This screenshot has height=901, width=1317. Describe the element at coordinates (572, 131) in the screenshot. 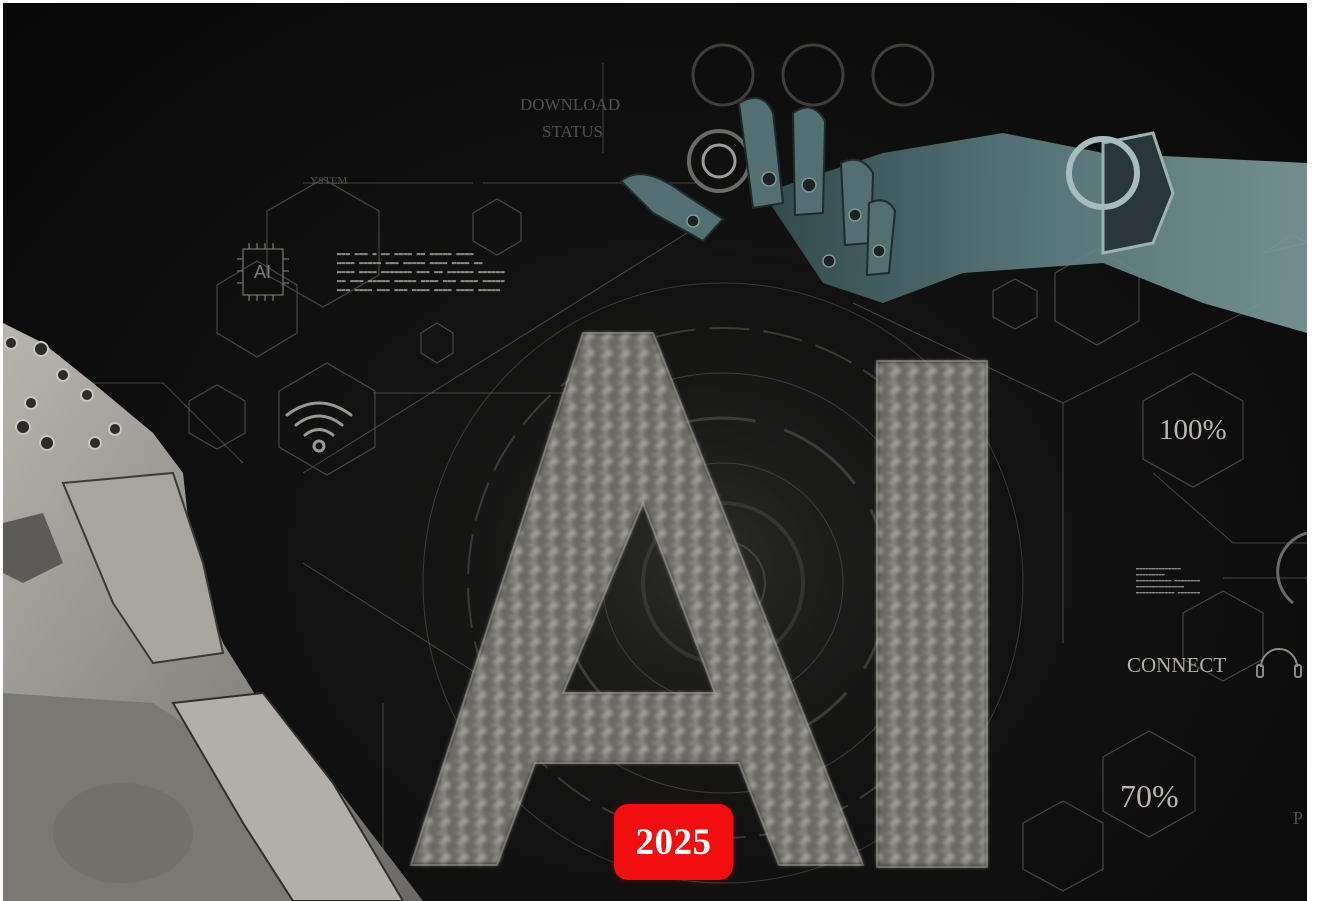

I see `download-label-line2: STATUS` at that location.